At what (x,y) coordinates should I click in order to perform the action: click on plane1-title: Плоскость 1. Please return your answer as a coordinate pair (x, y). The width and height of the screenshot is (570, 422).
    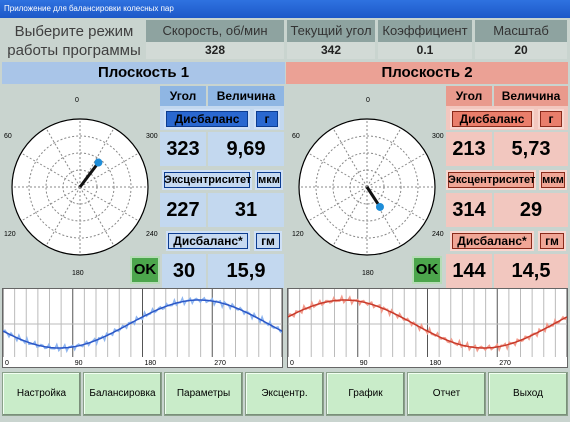
    Looking at the image, I should click on (143, 73).